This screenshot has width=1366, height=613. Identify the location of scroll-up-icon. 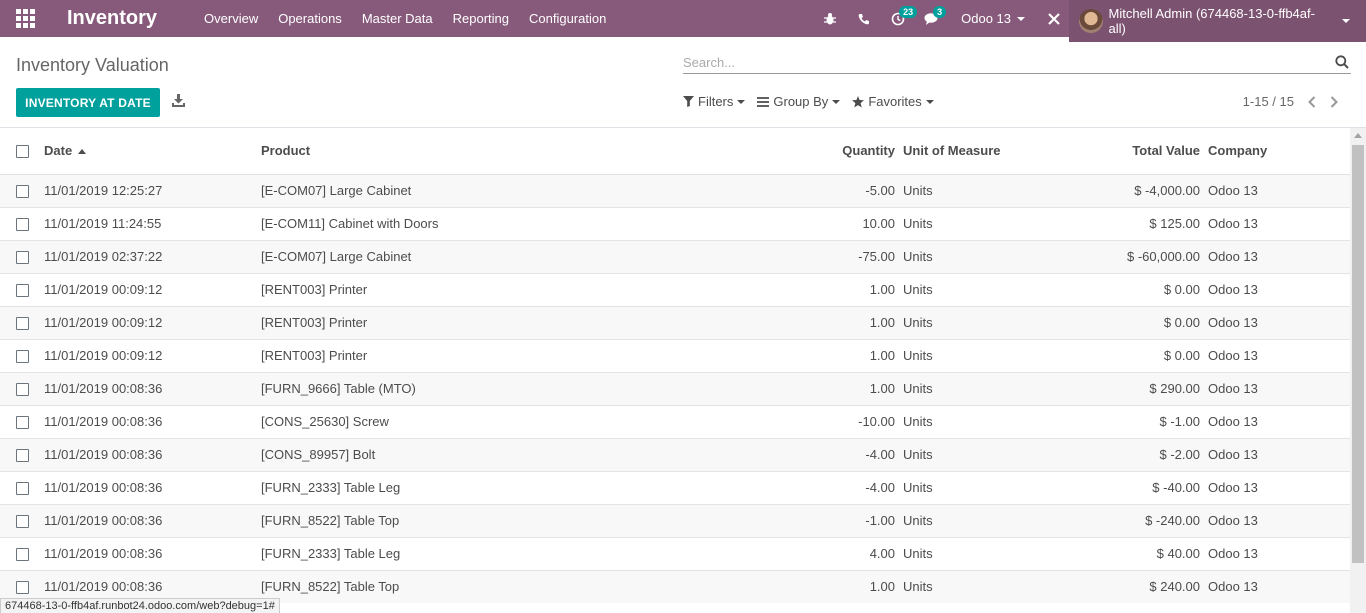
(1358, 135).